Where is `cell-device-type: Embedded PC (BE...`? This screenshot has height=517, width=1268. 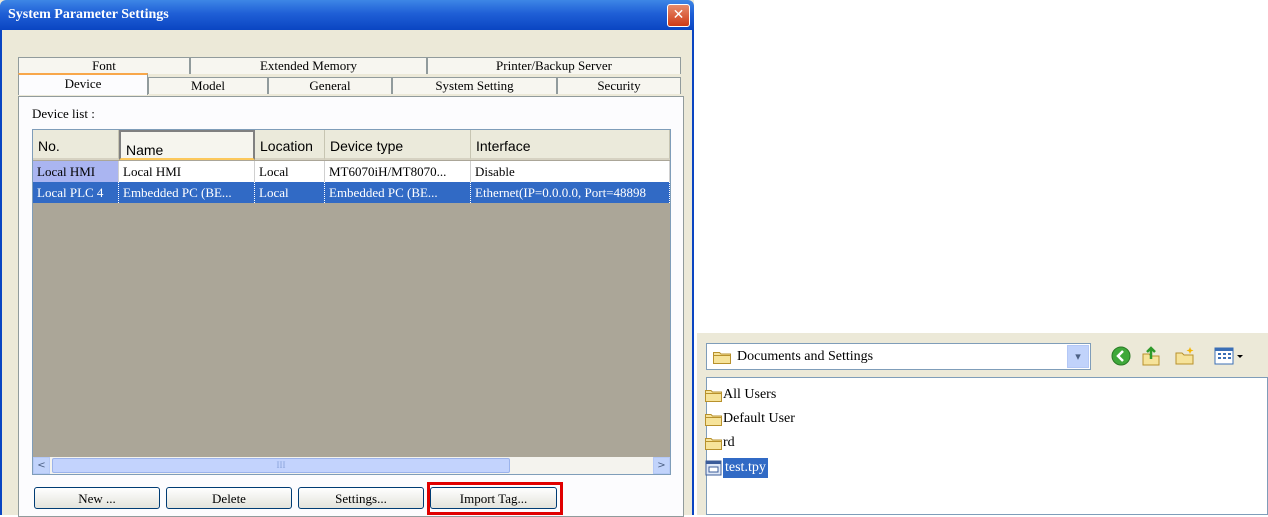 cell-device-type: Embedded PC (BE... is located at coordinates (398, 192).